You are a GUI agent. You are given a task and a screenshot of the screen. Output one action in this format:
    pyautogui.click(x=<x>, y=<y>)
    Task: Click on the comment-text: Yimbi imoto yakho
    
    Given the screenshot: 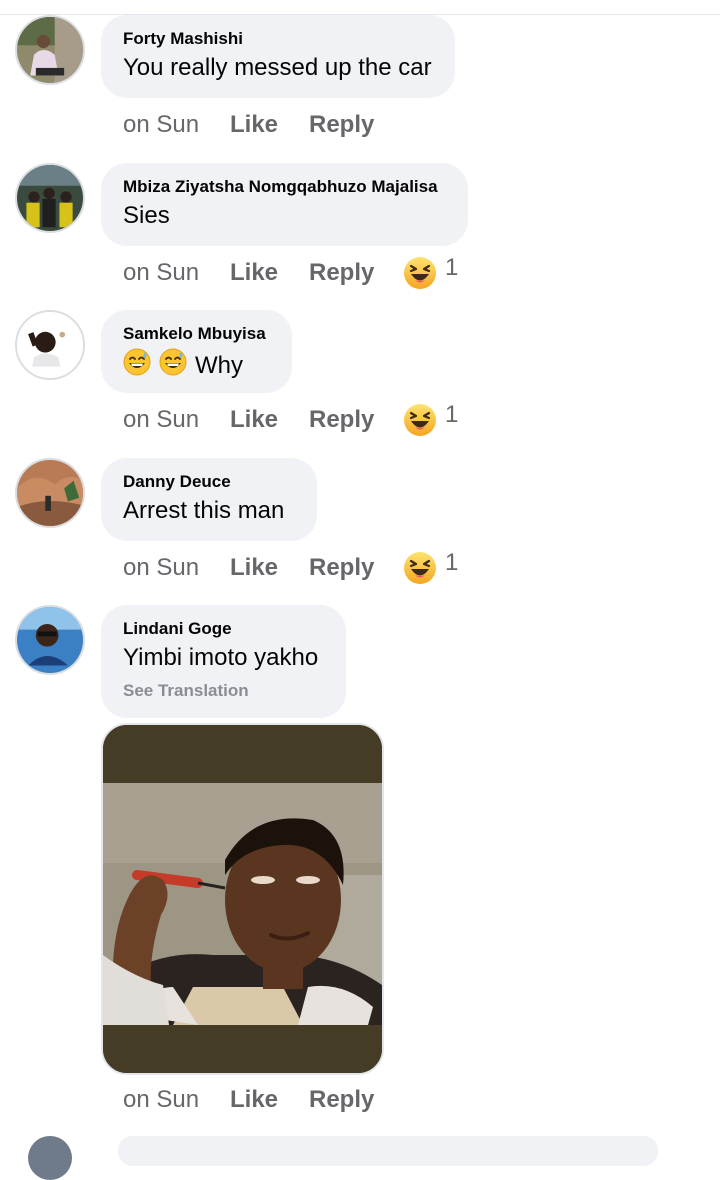 What is the action you would take?
    pyautogui.click(x=223, y=658)
    